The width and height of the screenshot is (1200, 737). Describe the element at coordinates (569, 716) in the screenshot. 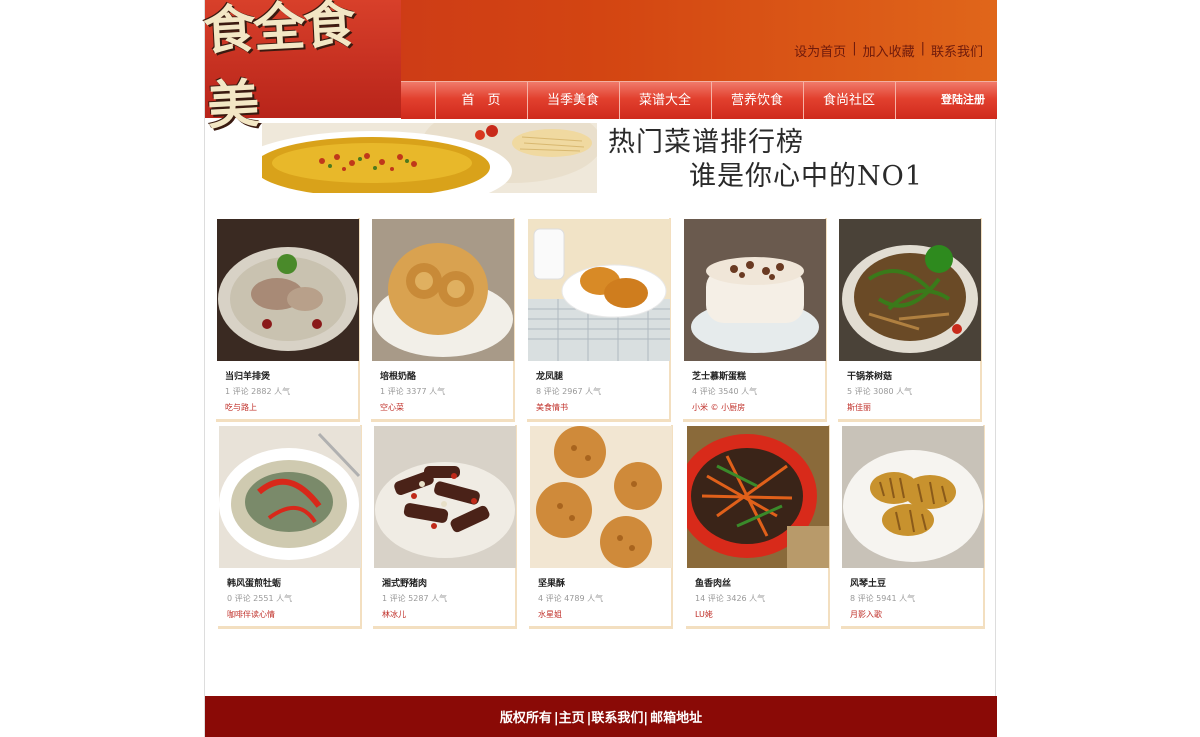

I see `footer-home-link: |主页` at that location.